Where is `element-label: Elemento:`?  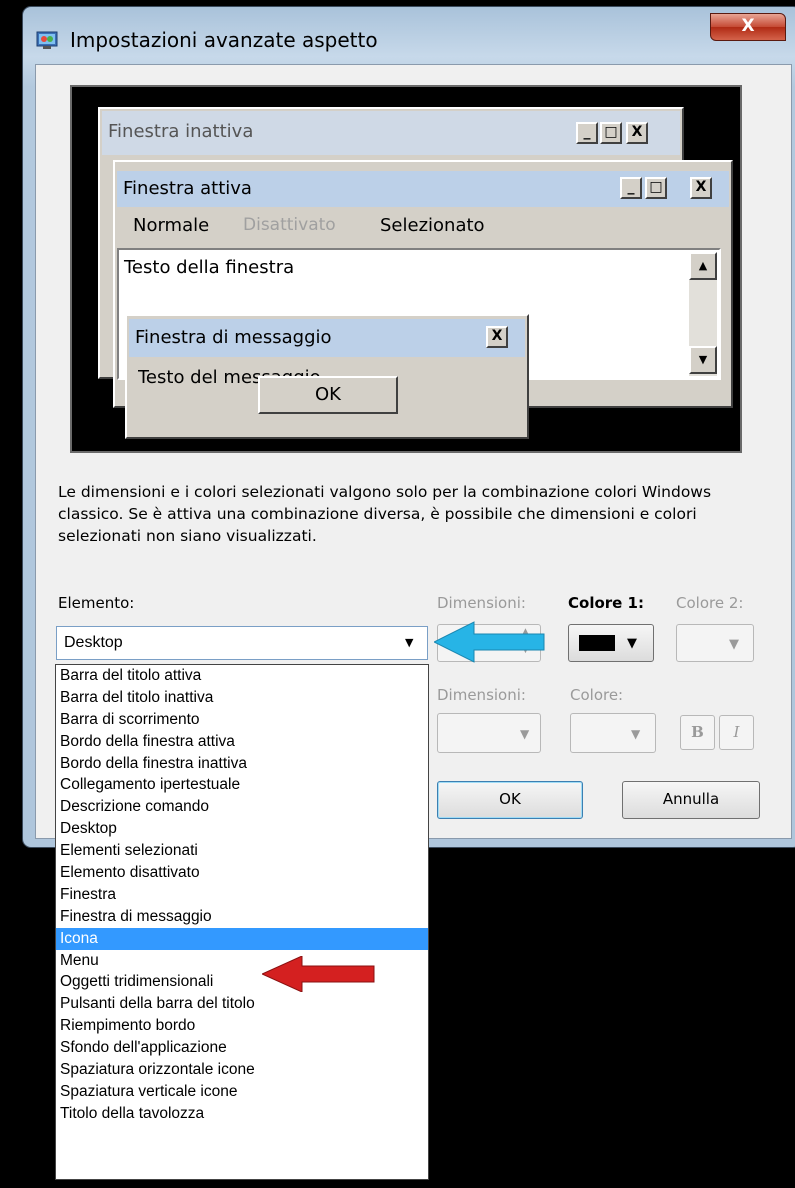 element-label: Elemento: is located at coordinates (96, 603).